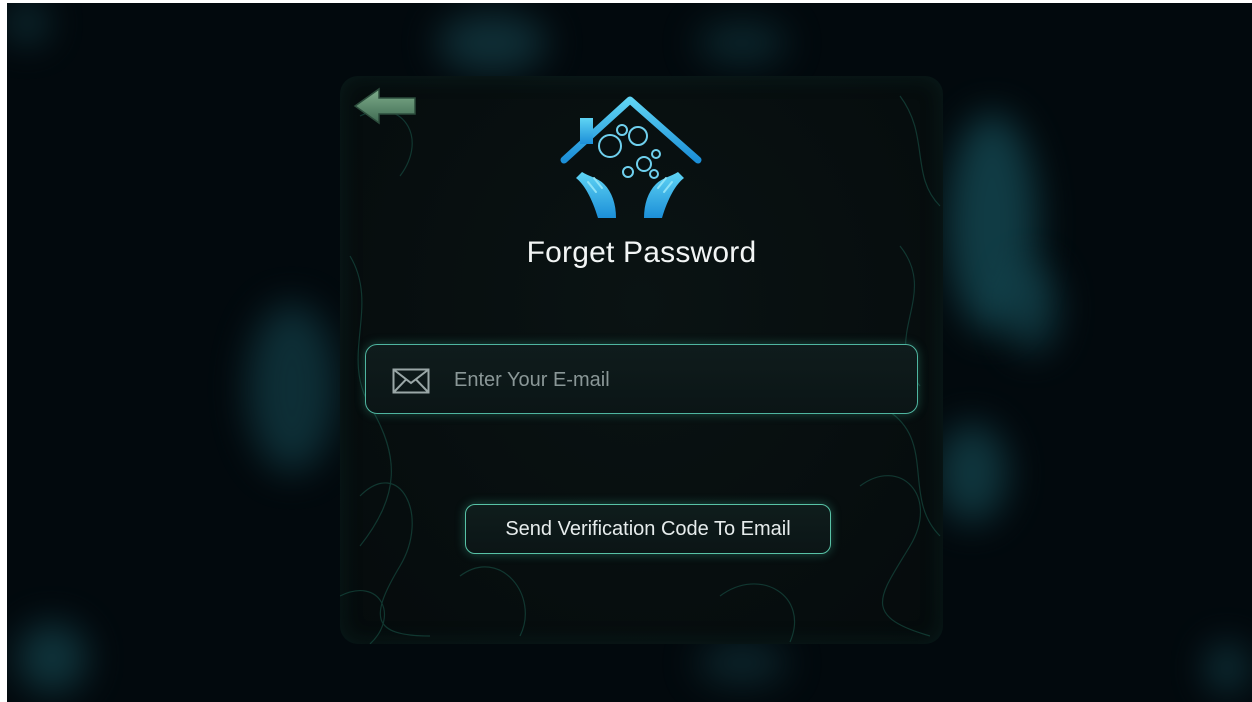  I want to click on email-input, so click(674, 380).